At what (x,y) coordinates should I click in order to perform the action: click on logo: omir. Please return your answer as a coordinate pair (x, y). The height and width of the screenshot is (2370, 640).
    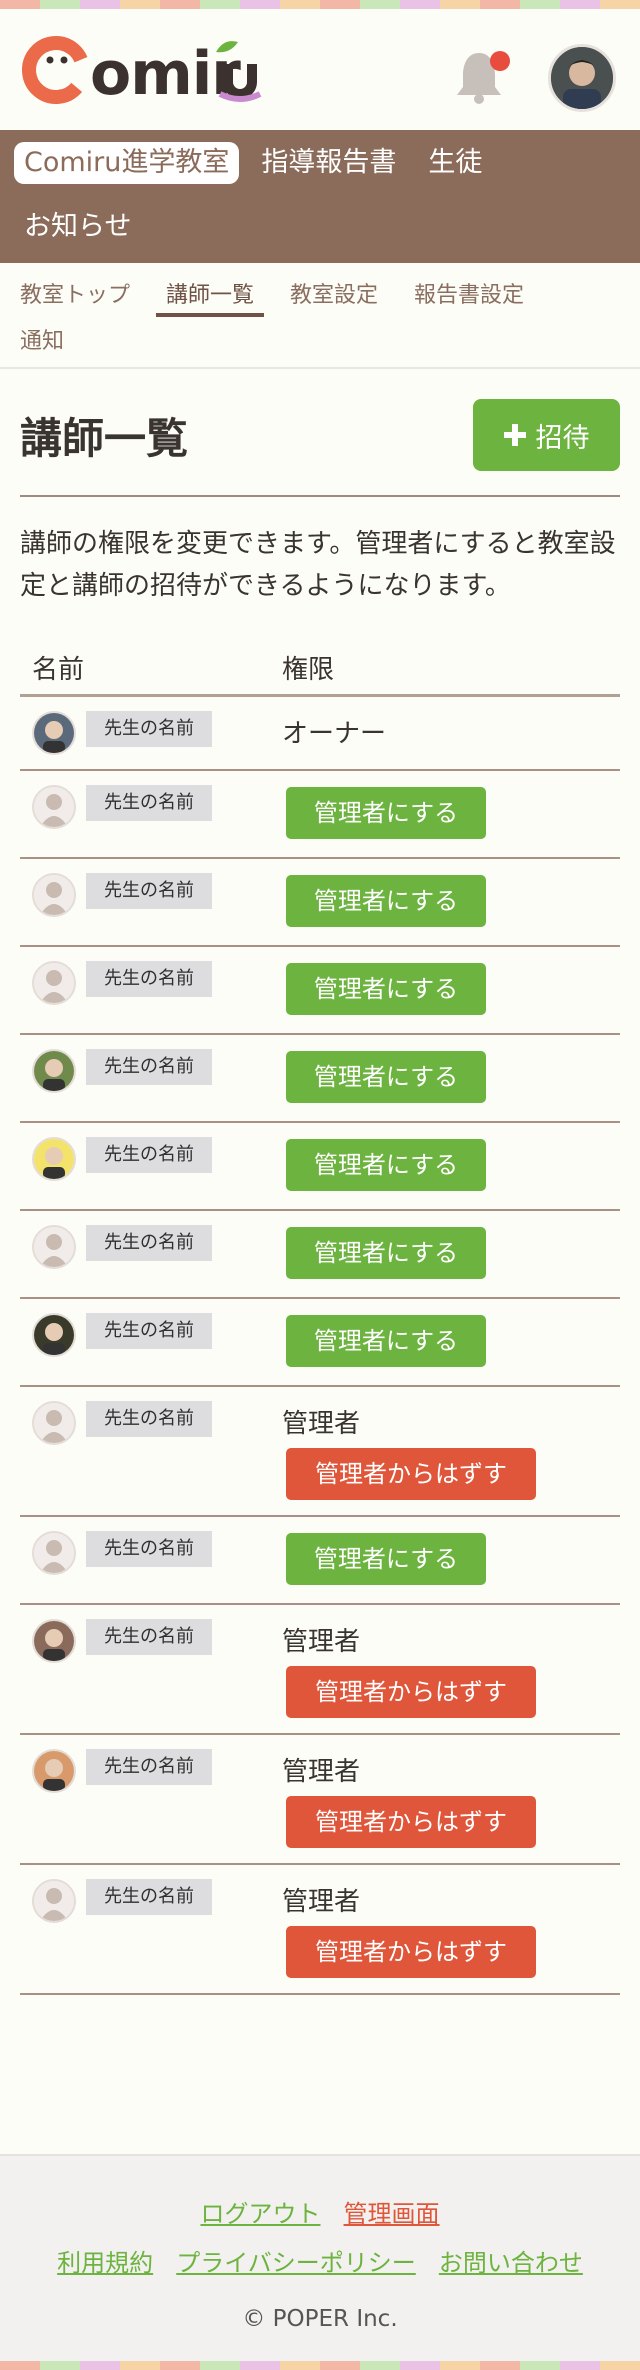
    Looking at the image, I should click on (160, 70).